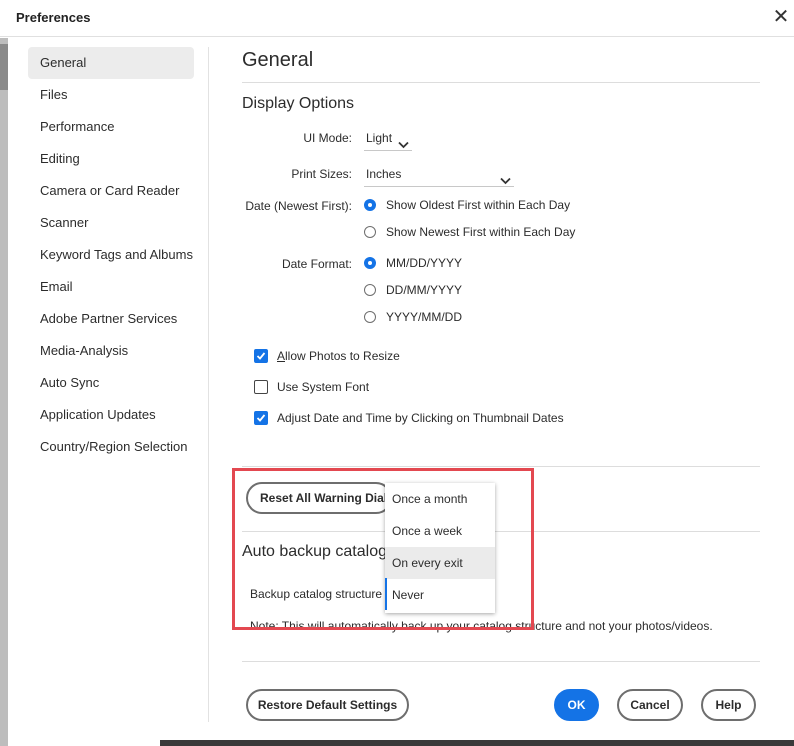 The height and width of the screenshot is (746, 794). I want to click on print-sizes-label: Print Sizes:, so click(321, 174).